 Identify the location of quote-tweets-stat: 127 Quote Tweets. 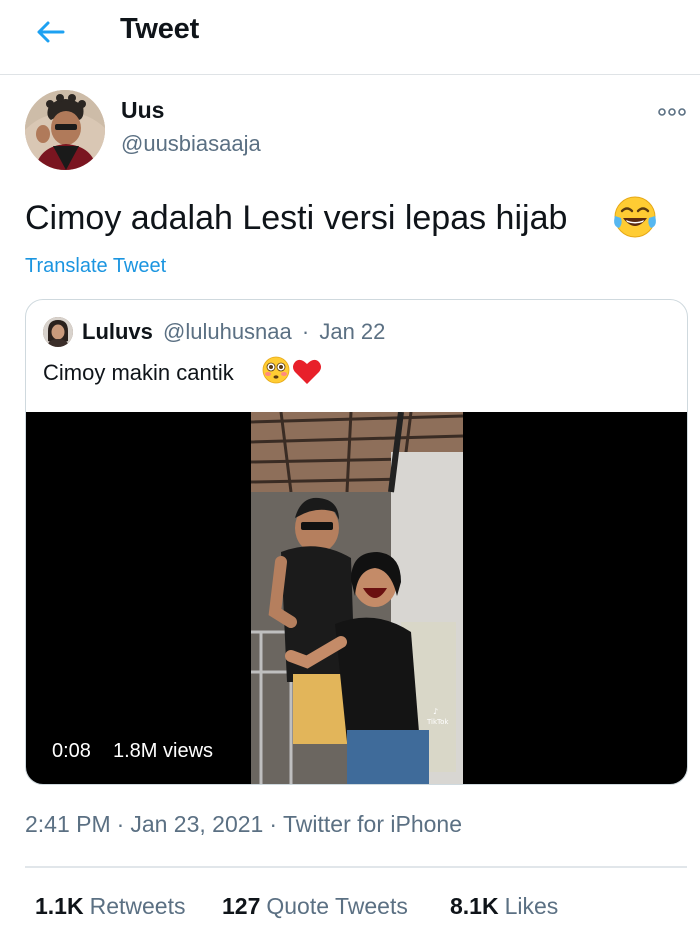
(315, 906).